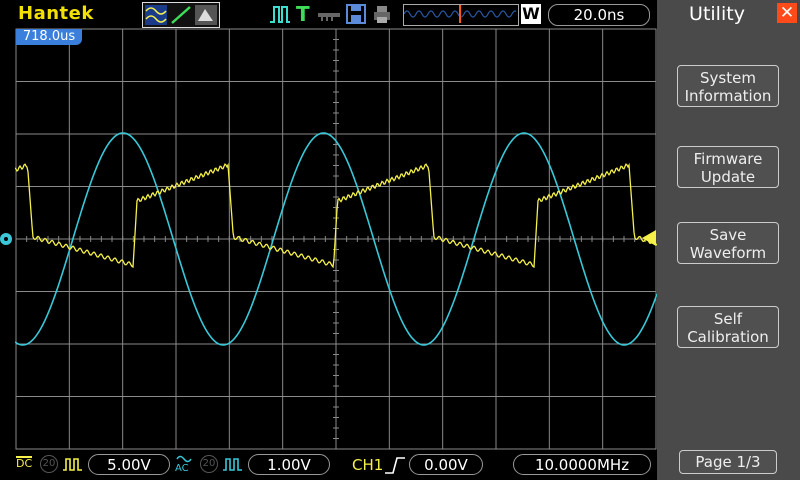 The height and width of the screenshot is (480, 800). I want to click on button-label-line1: Save, so click(728, 235).